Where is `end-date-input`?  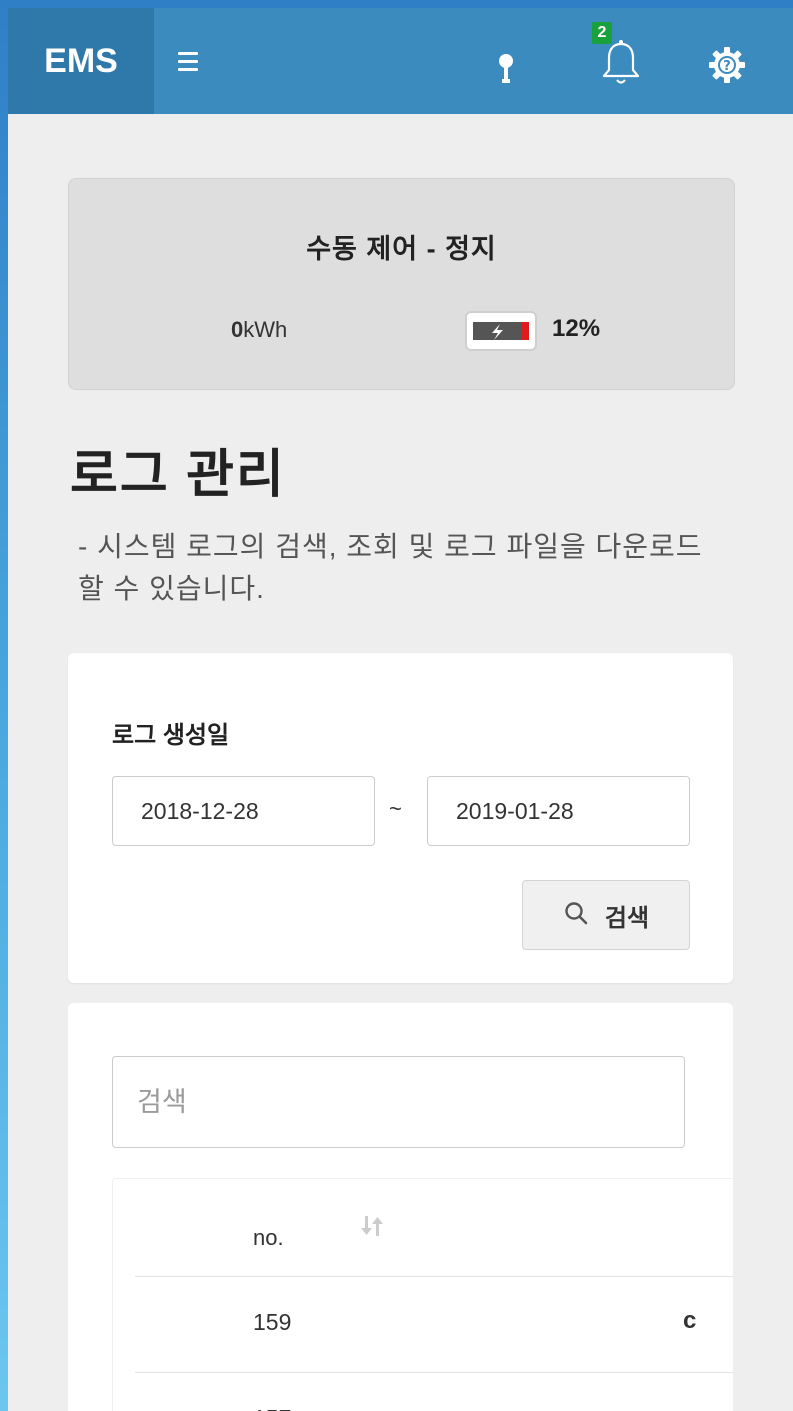 end-date-input is located at coordinates (558, 811).